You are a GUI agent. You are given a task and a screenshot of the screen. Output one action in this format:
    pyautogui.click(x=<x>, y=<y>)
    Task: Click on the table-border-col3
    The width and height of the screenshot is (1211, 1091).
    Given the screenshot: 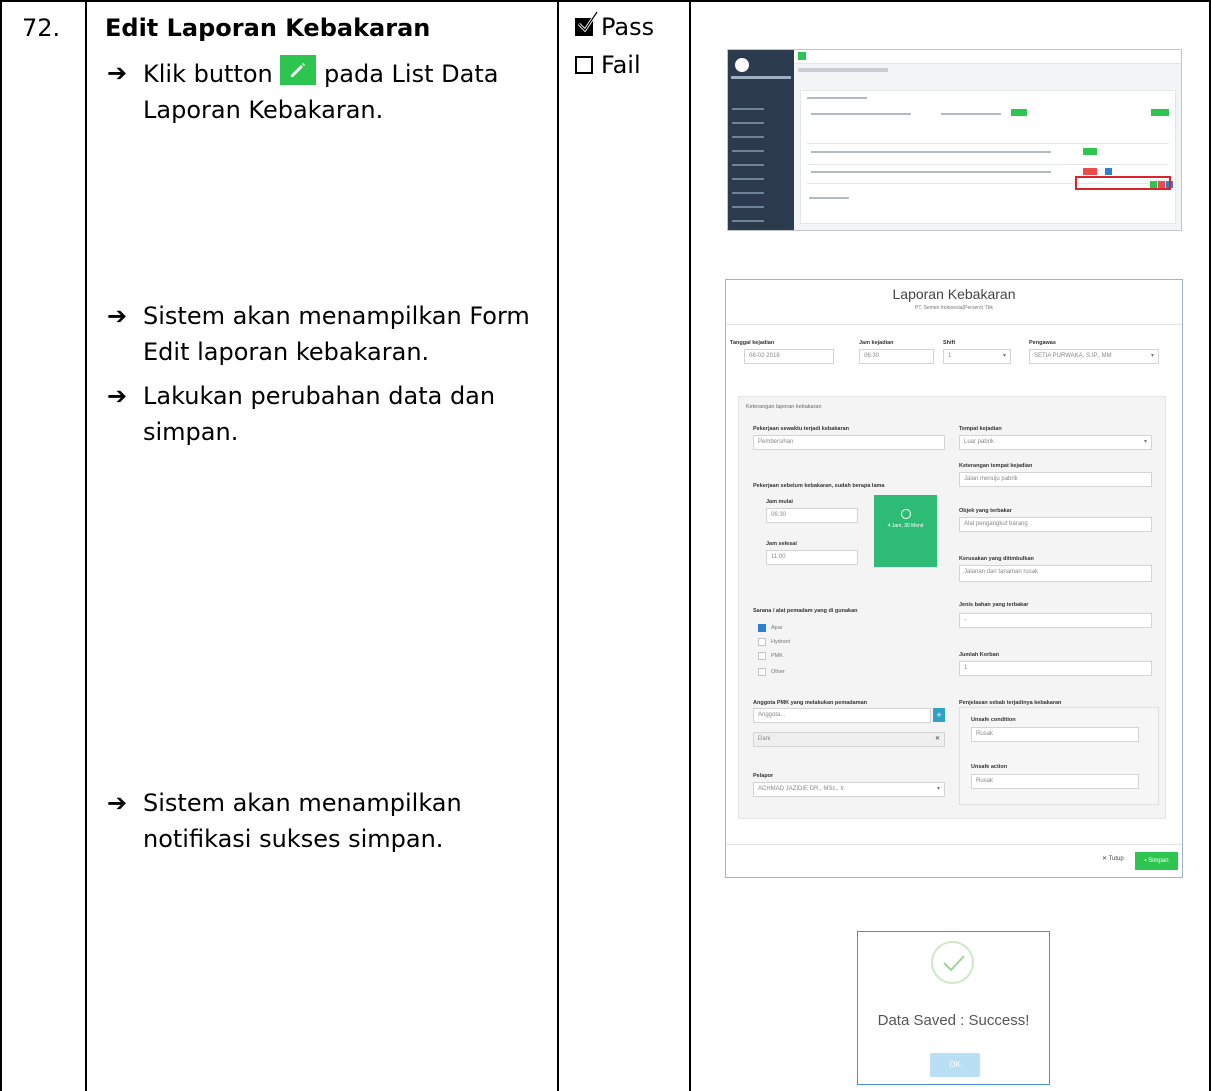 What is the action you would take?
    pyautogui.click(x=690, y=545)
    